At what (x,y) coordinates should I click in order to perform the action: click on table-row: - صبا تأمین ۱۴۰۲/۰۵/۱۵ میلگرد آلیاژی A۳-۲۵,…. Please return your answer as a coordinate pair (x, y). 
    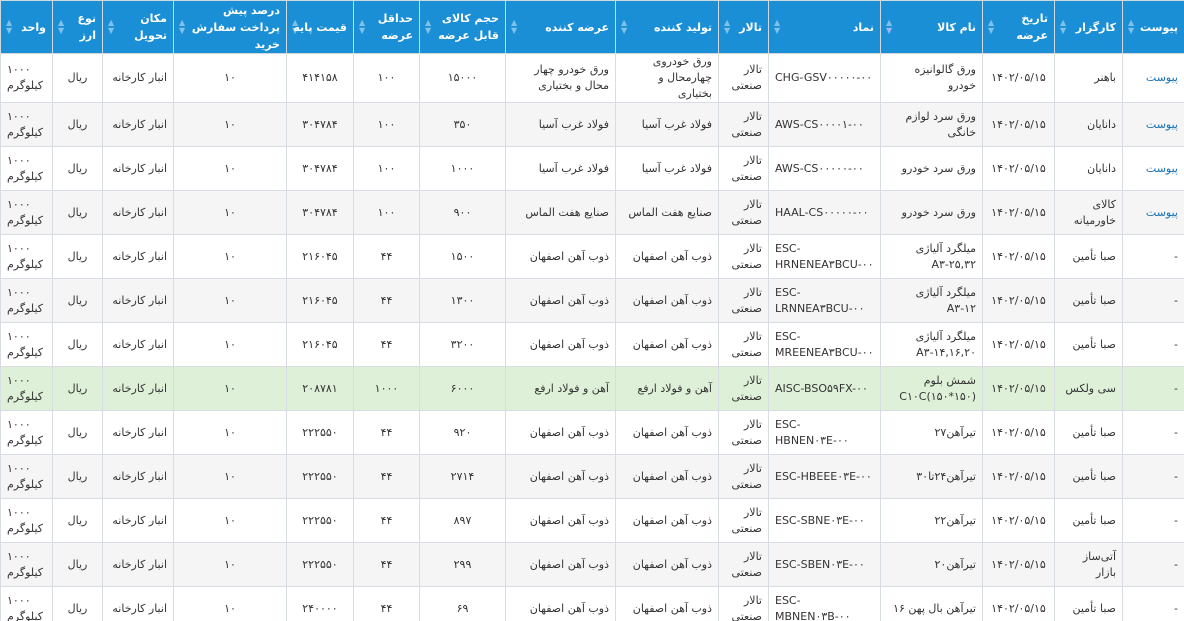
    Looking at the image, I should click on (592, 256).